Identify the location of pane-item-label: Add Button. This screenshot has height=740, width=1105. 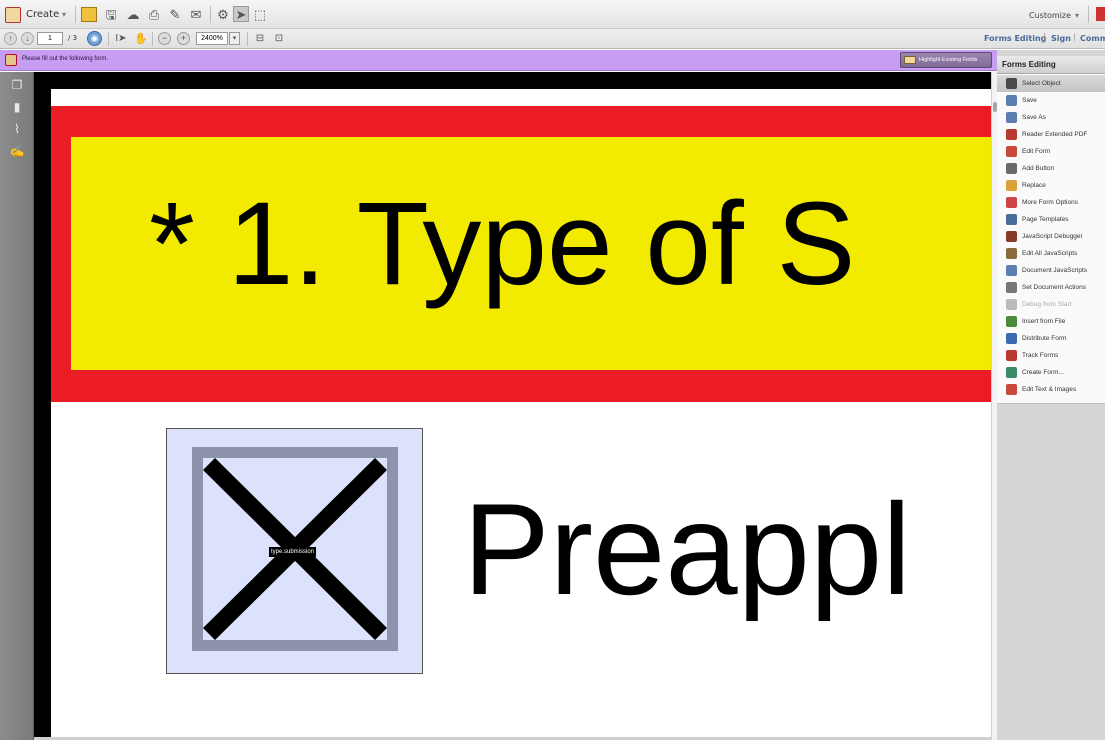
(1038, 168).